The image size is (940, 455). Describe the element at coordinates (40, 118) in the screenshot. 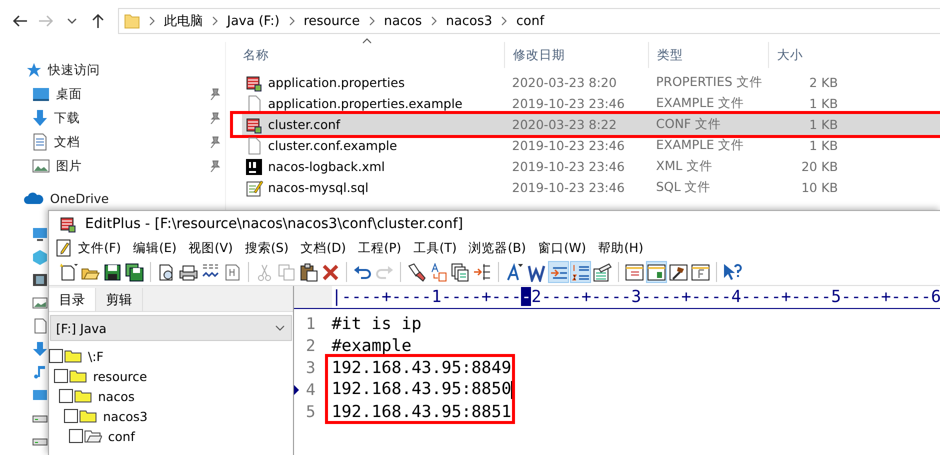

I see `download-icon` at that location.